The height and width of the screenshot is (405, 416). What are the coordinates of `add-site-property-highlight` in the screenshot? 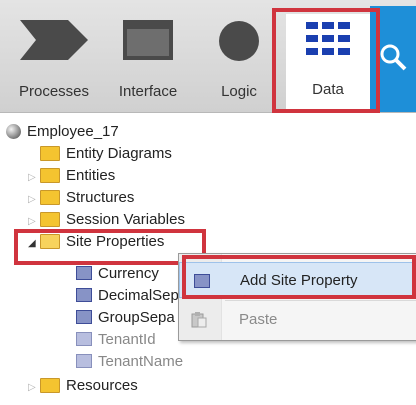 It's located at (299, 277).